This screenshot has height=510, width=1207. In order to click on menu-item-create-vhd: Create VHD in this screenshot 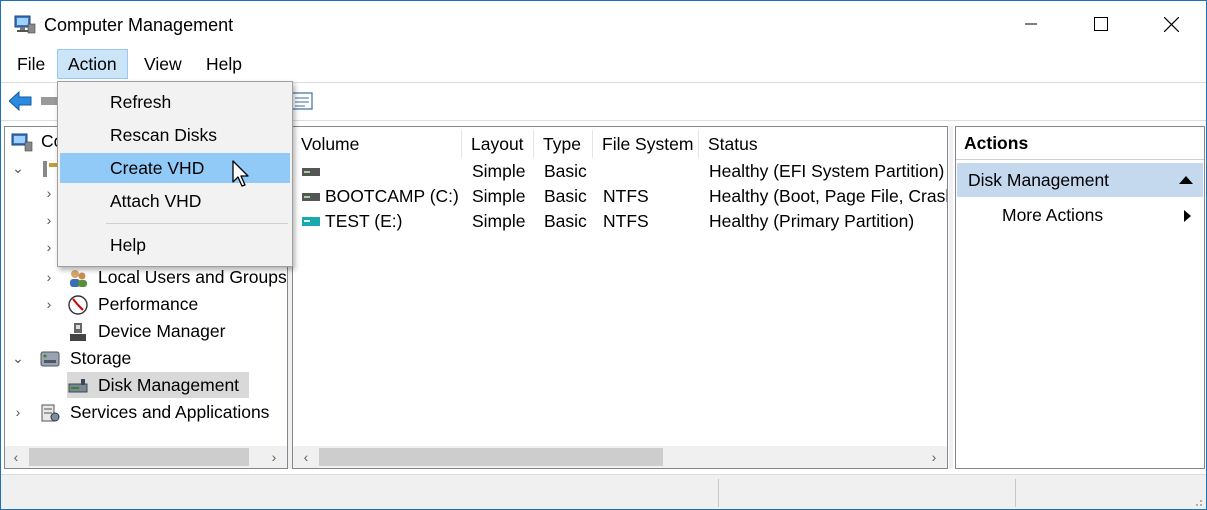, I will do `click(175, 168)`.